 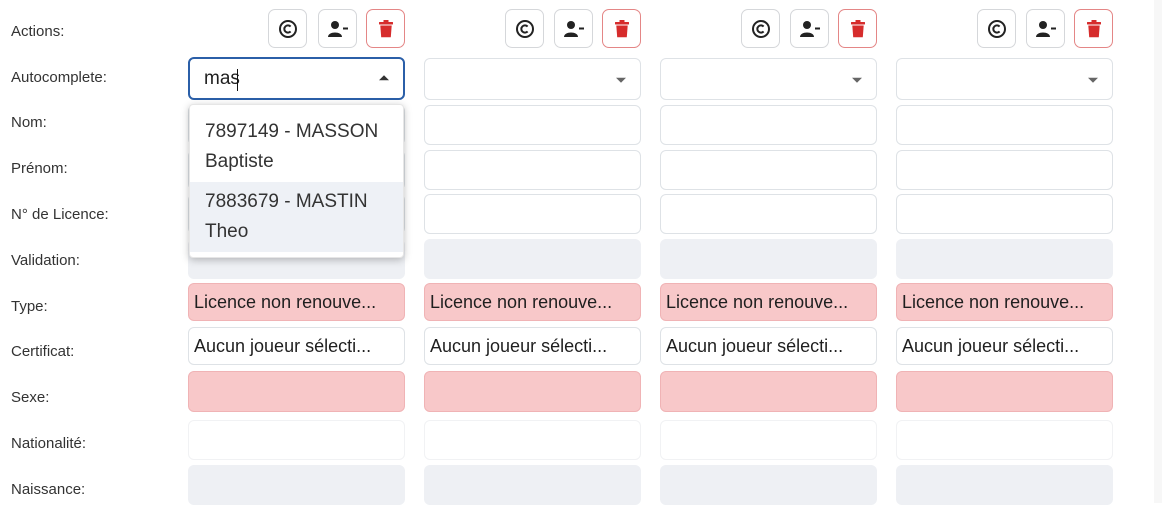 What do you see at coordinates (286, 201) in the screenshot?
I see `option-line-1: 7883679 - MASTIN` at bounding box center [286, 201].